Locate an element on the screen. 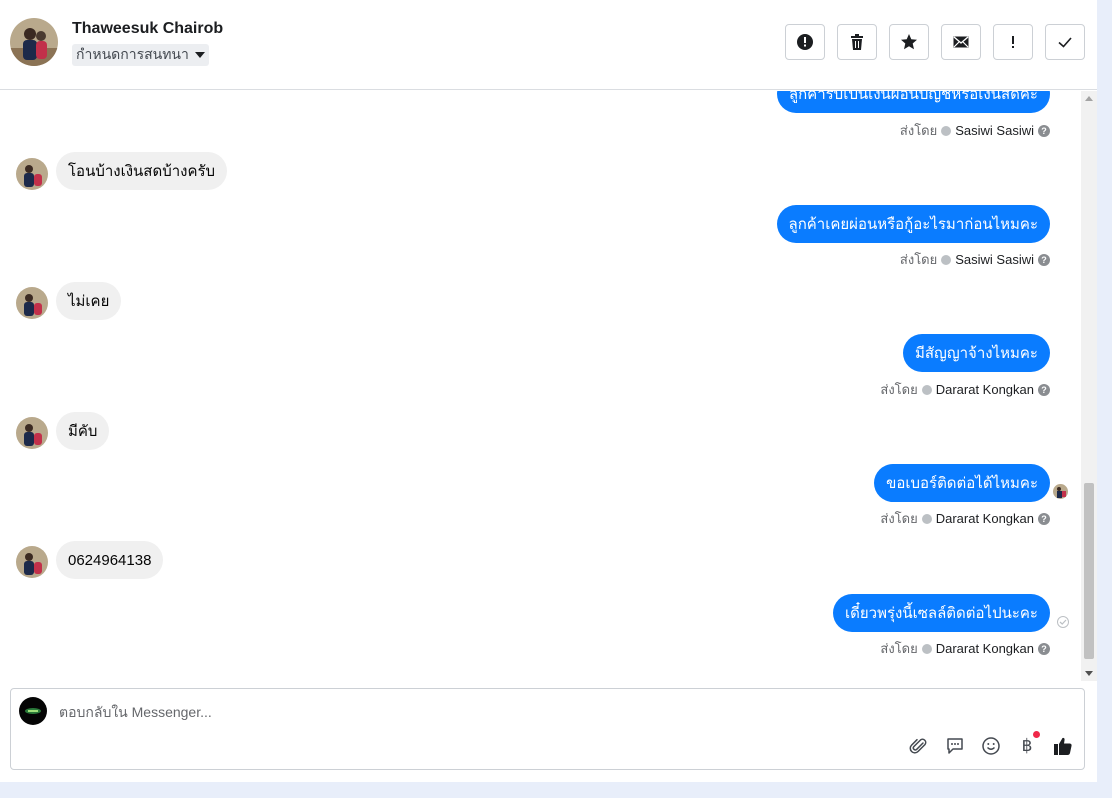  mark-unread-button is located at coordinates (961, 42).